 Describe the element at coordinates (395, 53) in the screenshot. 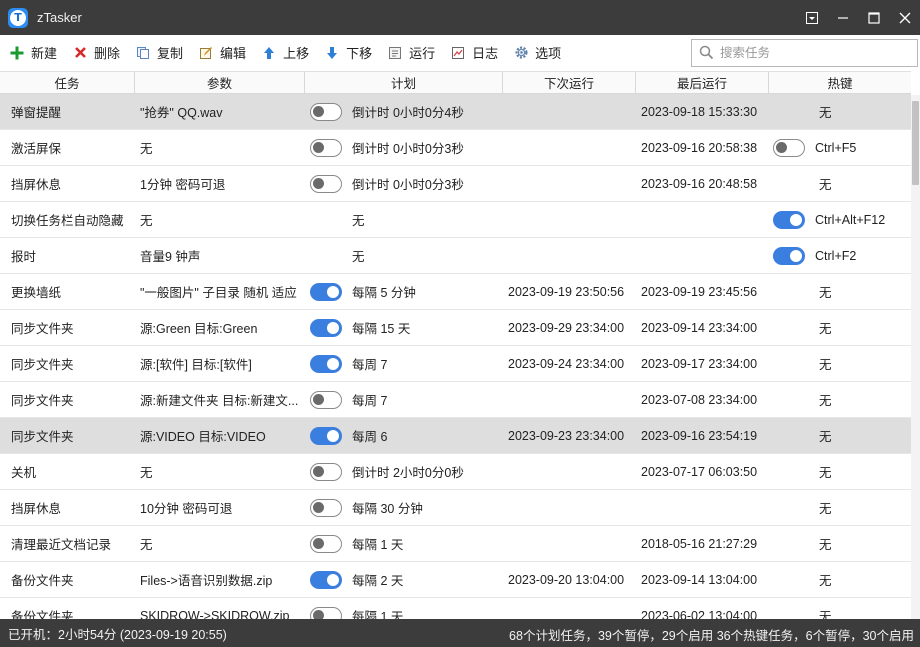

I see `run-icon` at that location.